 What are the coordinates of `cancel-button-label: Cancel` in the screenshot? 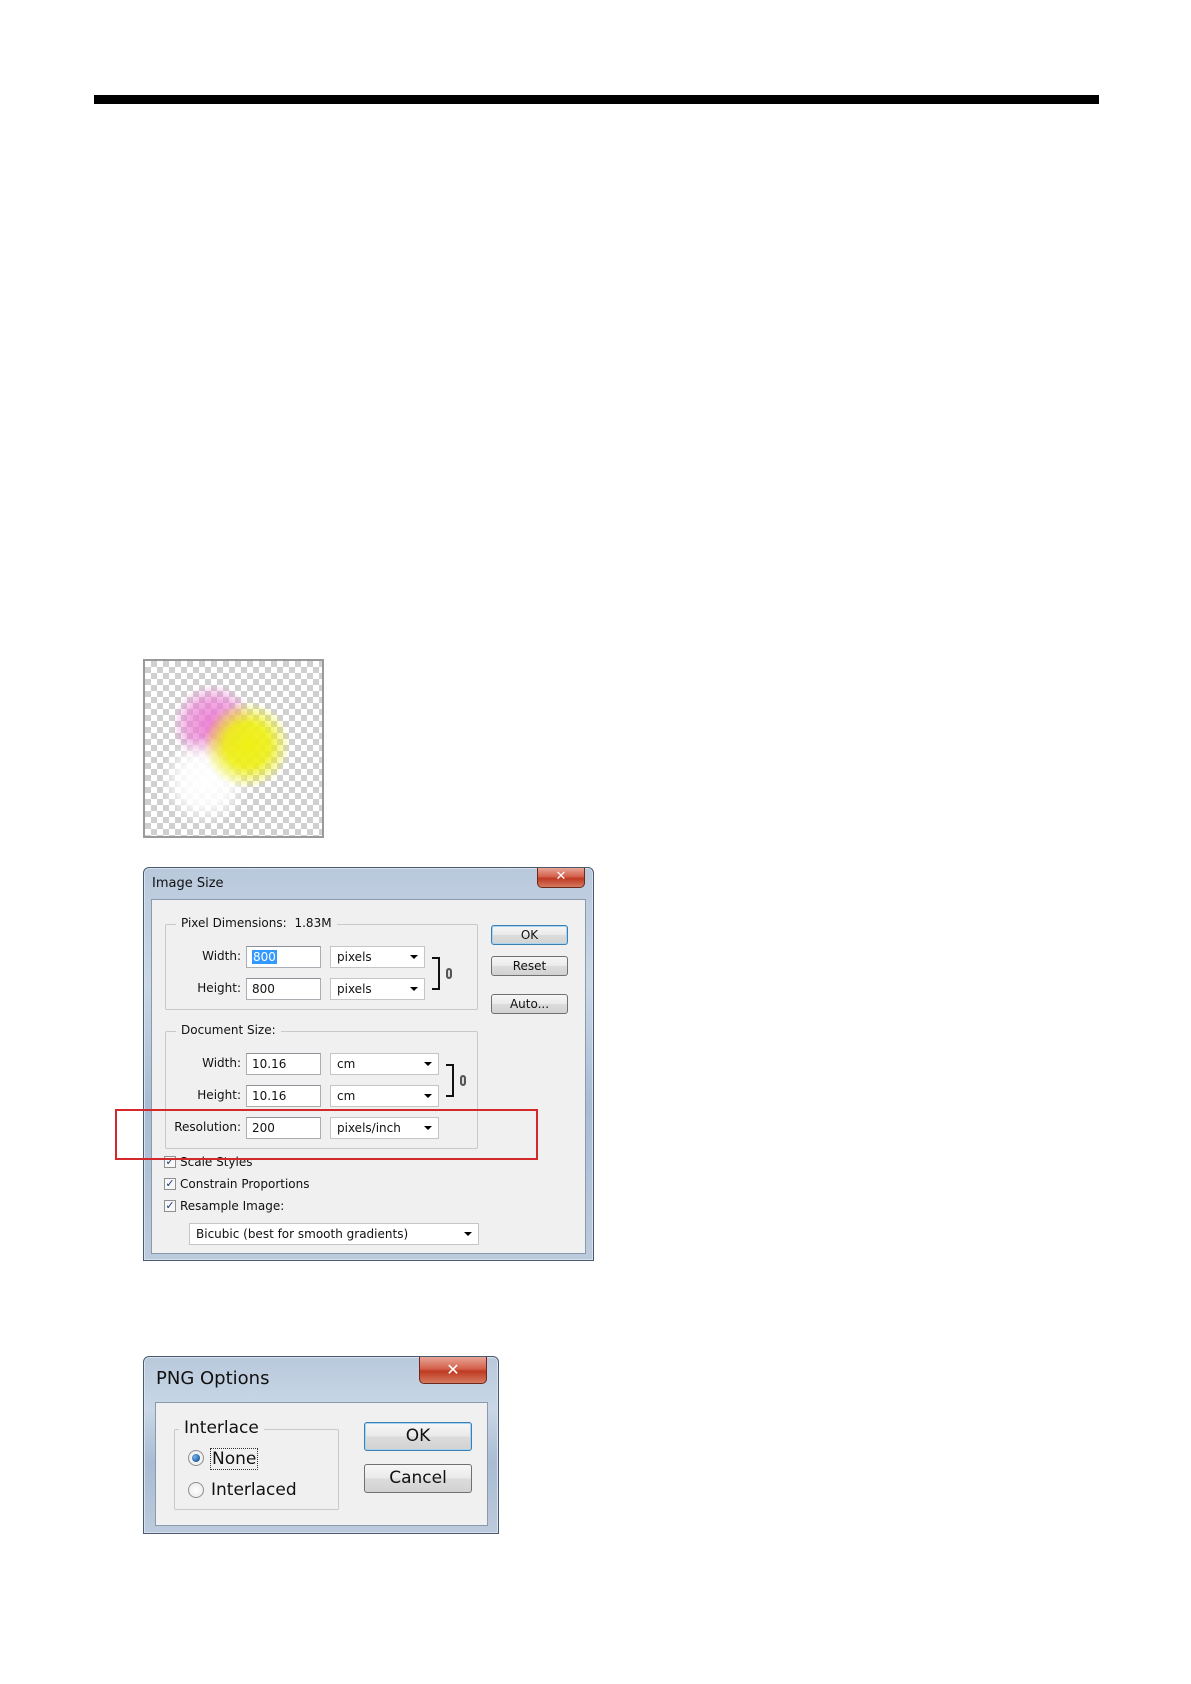 It's located at (418, 1478).